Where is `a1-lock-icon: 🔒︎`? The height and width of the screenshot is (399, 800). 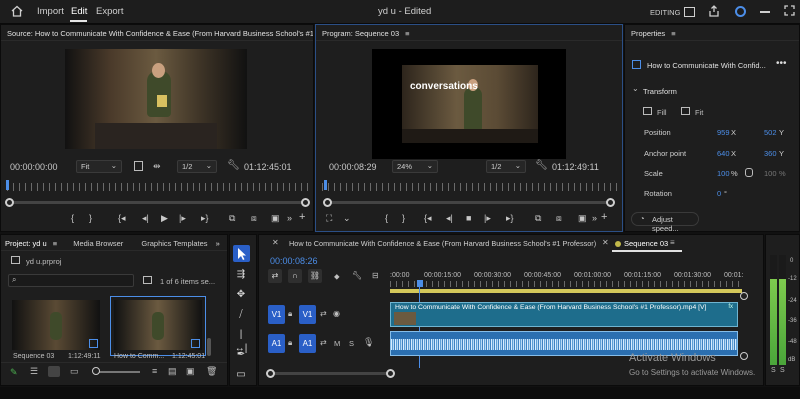 a1-lock-icon: 🔒︎ is located at coordinates (290, 343).